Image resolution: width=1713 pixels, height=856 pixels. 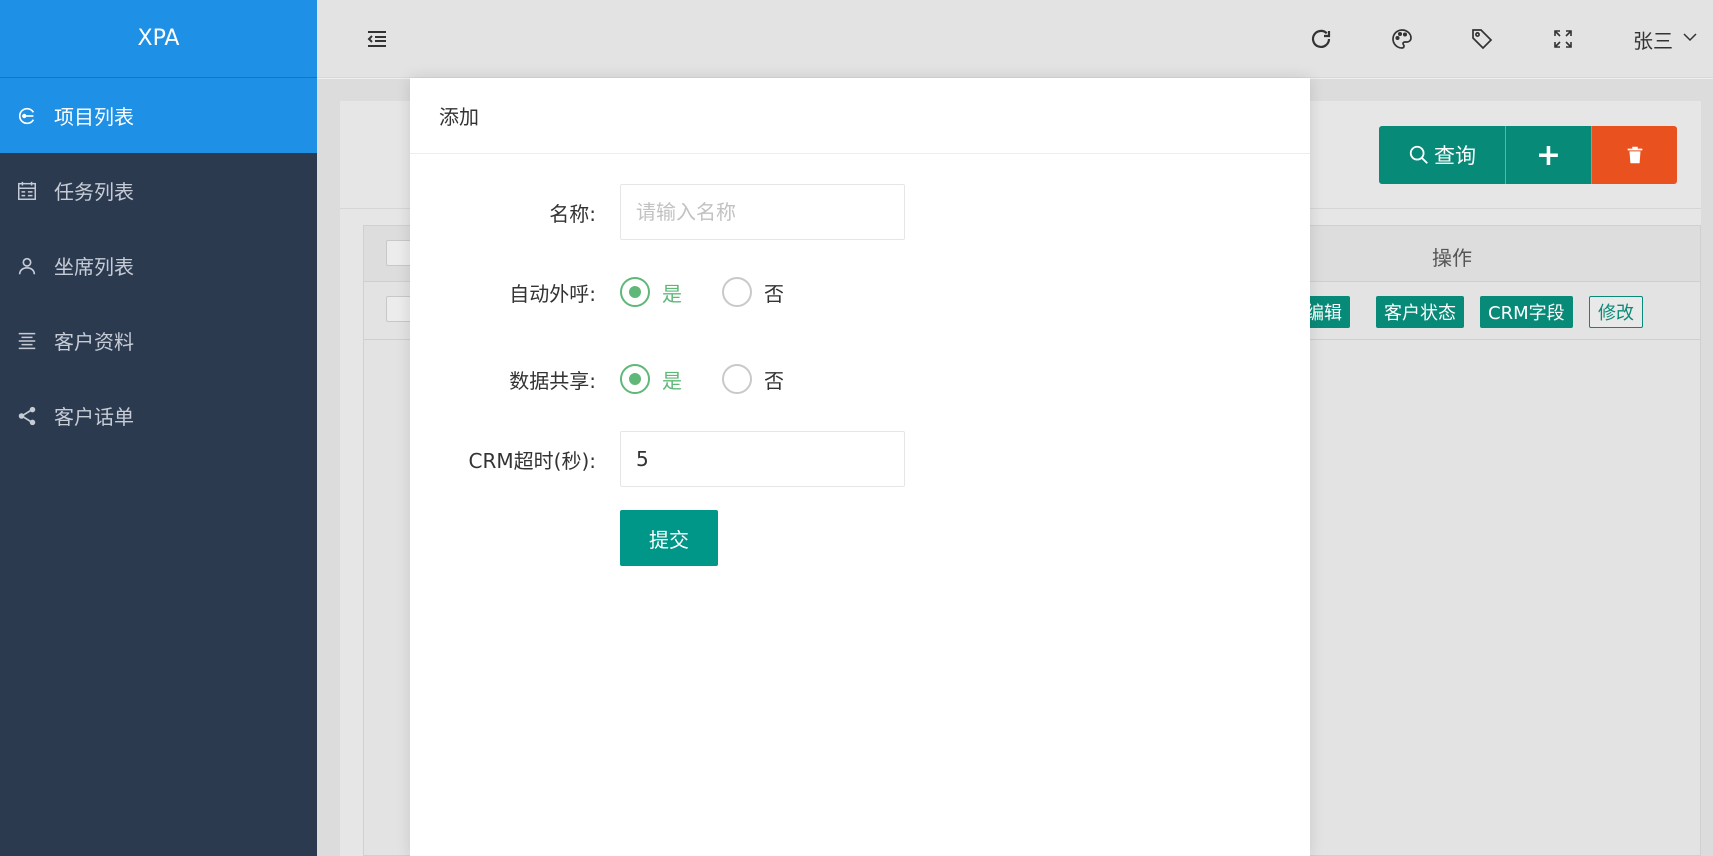 I want to click on crm-timeout-row: CRM超时(秒):, so click(x=657, y=459).